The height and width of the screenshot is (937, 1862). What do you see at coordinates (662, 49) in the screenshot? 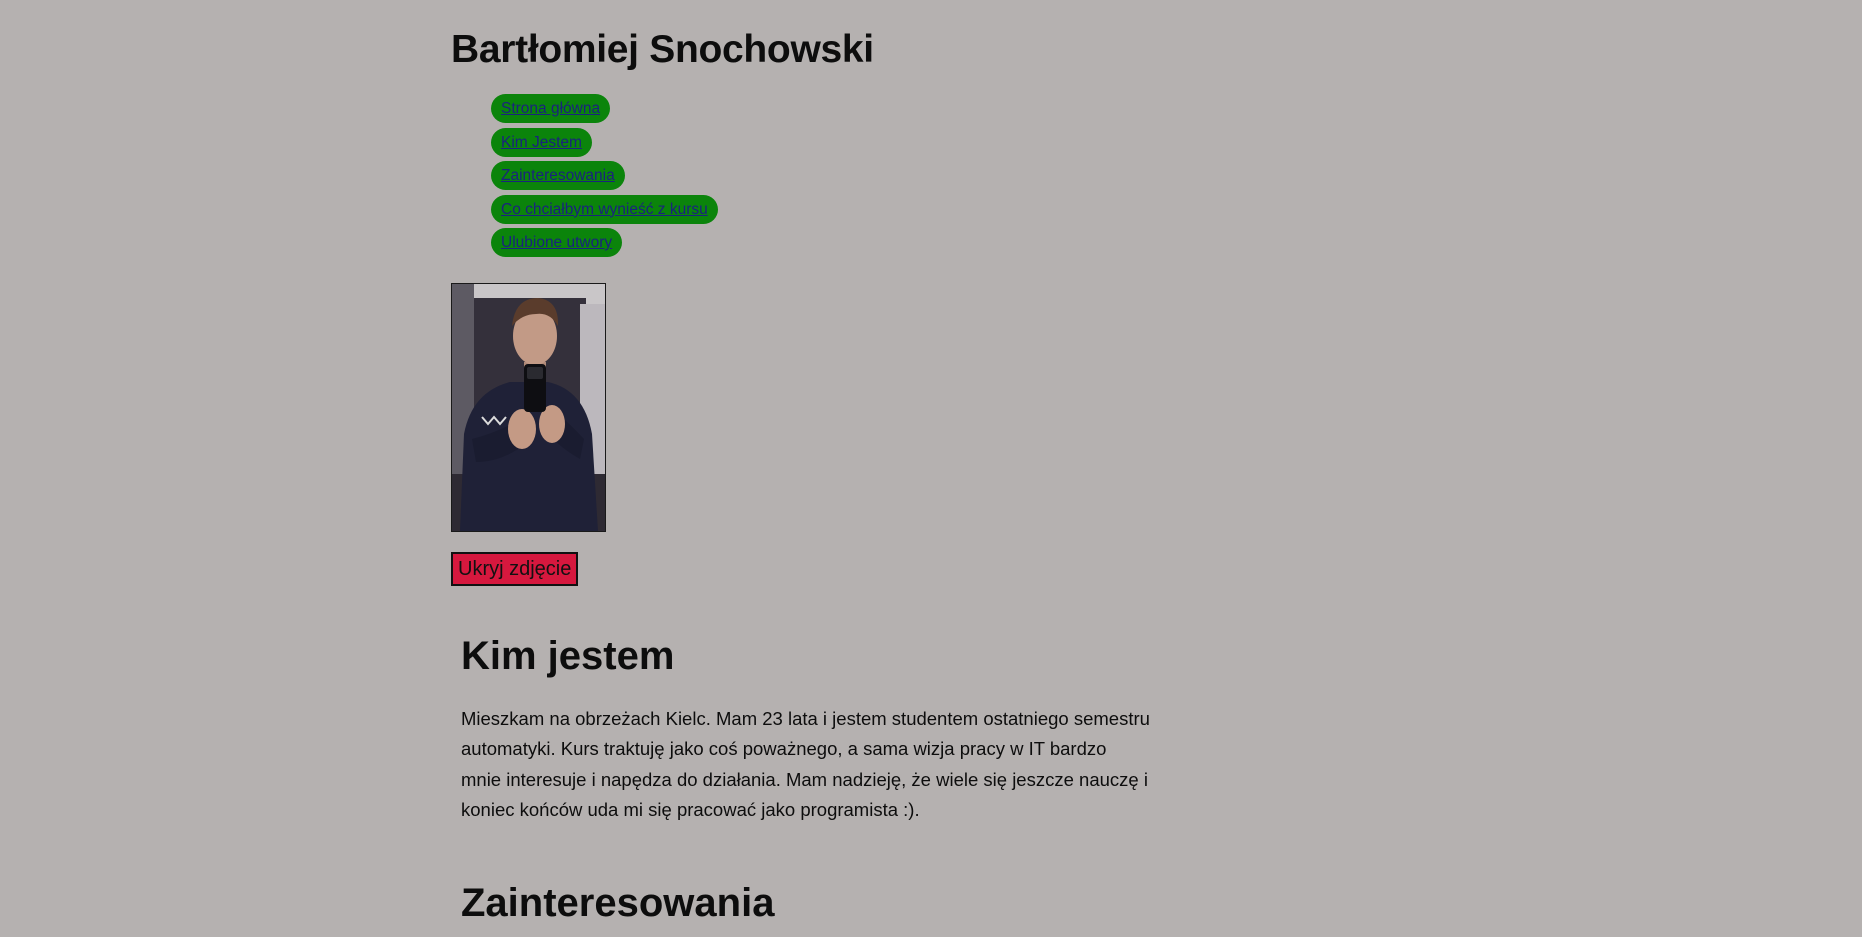
I see `site-title: Bartłomiej Snochowski` at bounding box center [662, 49].